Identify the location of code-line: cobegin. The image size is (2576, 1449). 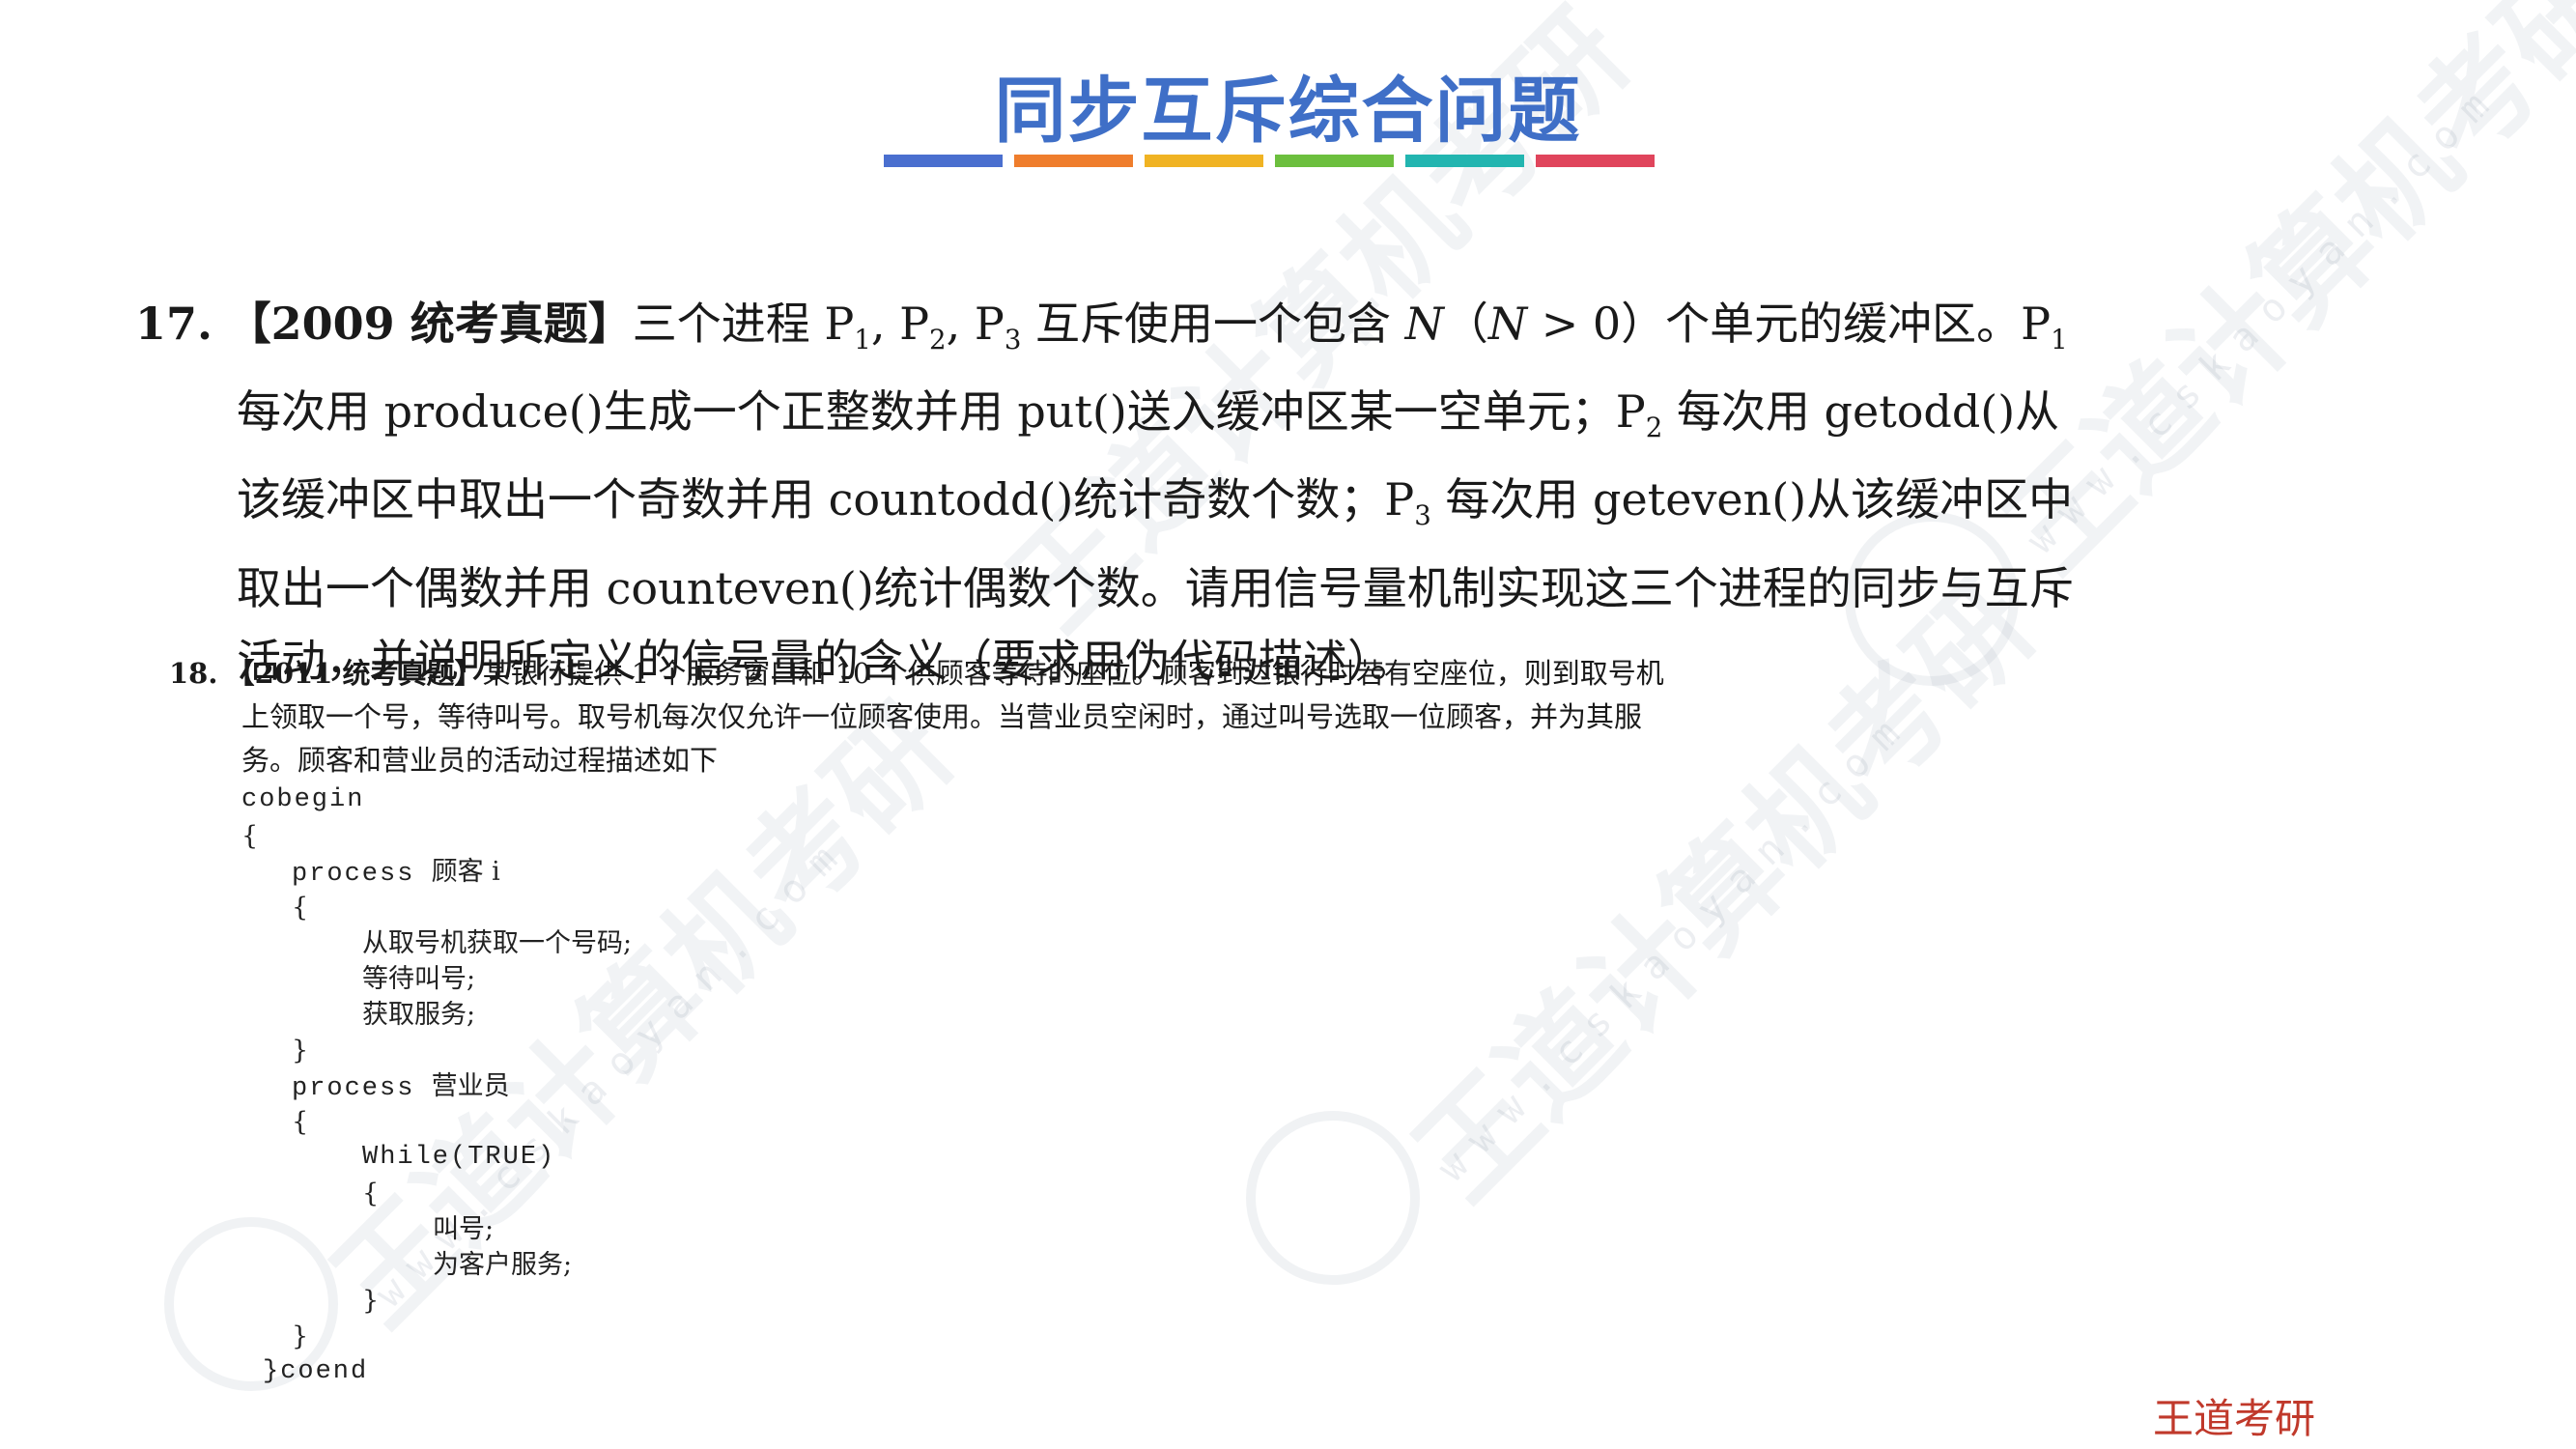
(303, 799).